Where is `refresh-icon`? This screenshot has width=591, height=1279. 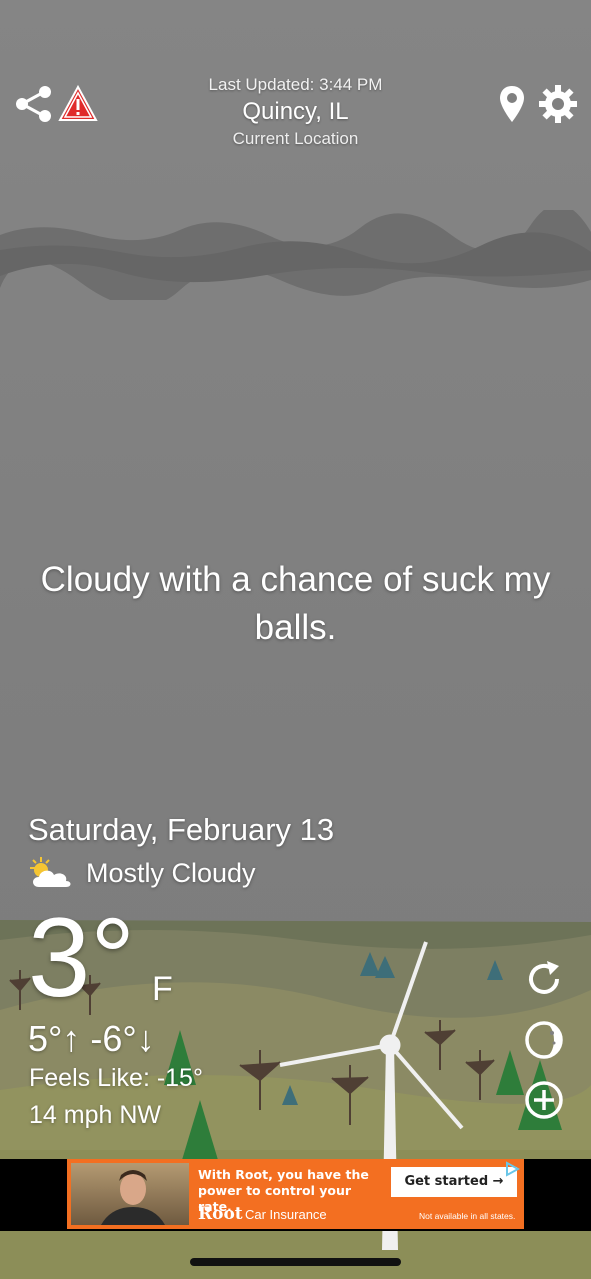
refresh-icon is located at coordinates (544, 979).